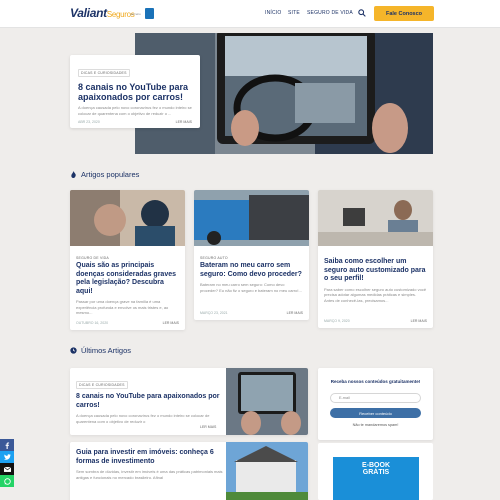  What do you see at coordinates (89, 122) in the screenshot?
I see `hero-date: ABR 23, 2020` at bounding box center [89, 122].